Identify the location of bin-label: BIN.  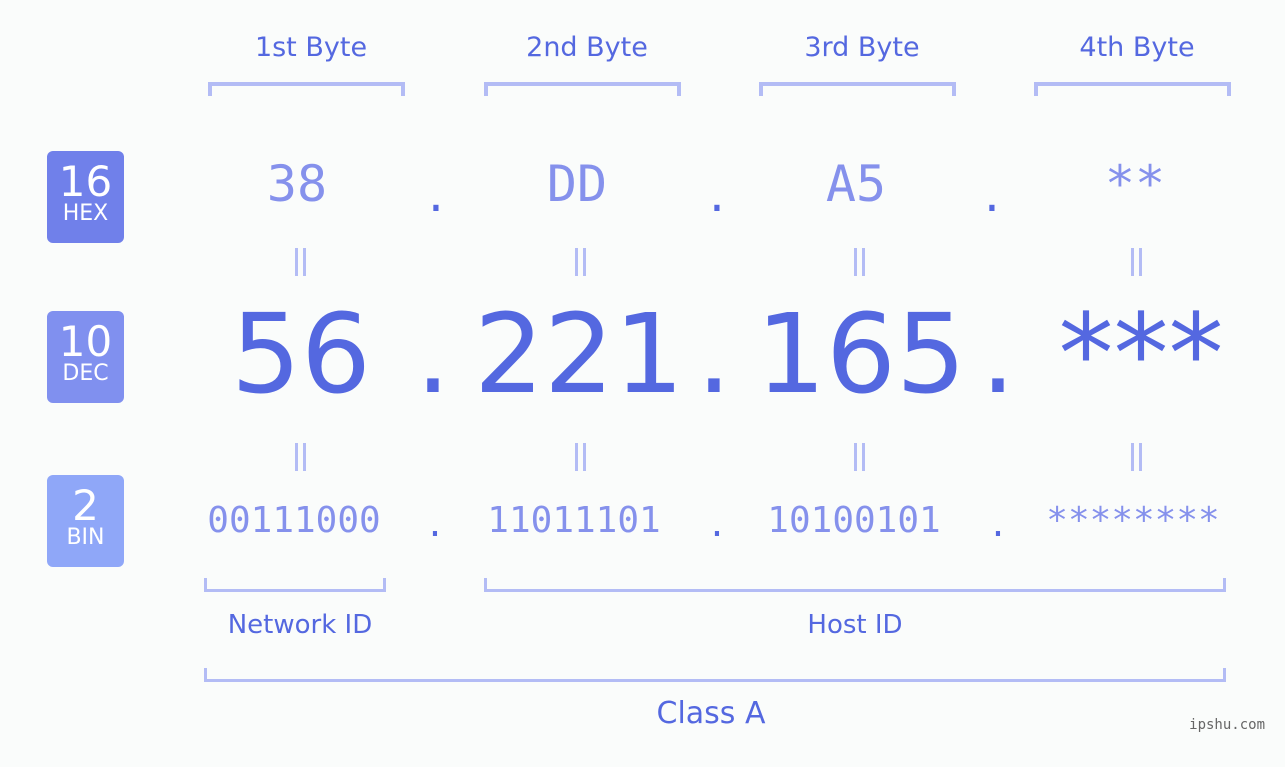
(85, 537).